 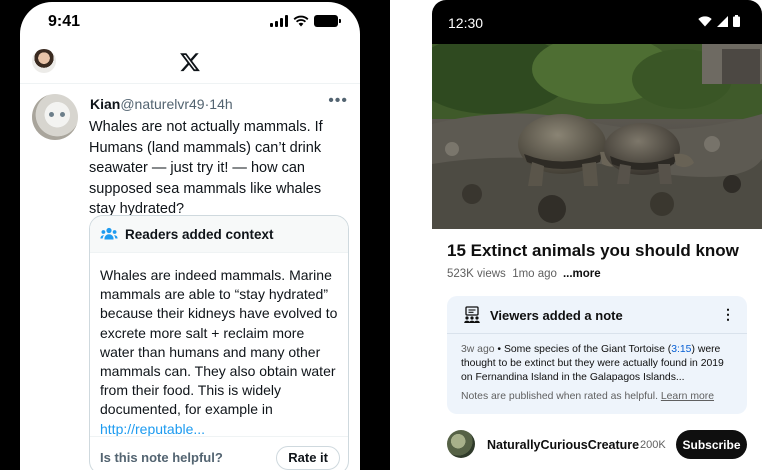 I want to click on channel-avatar, so click(x=461, y=444).